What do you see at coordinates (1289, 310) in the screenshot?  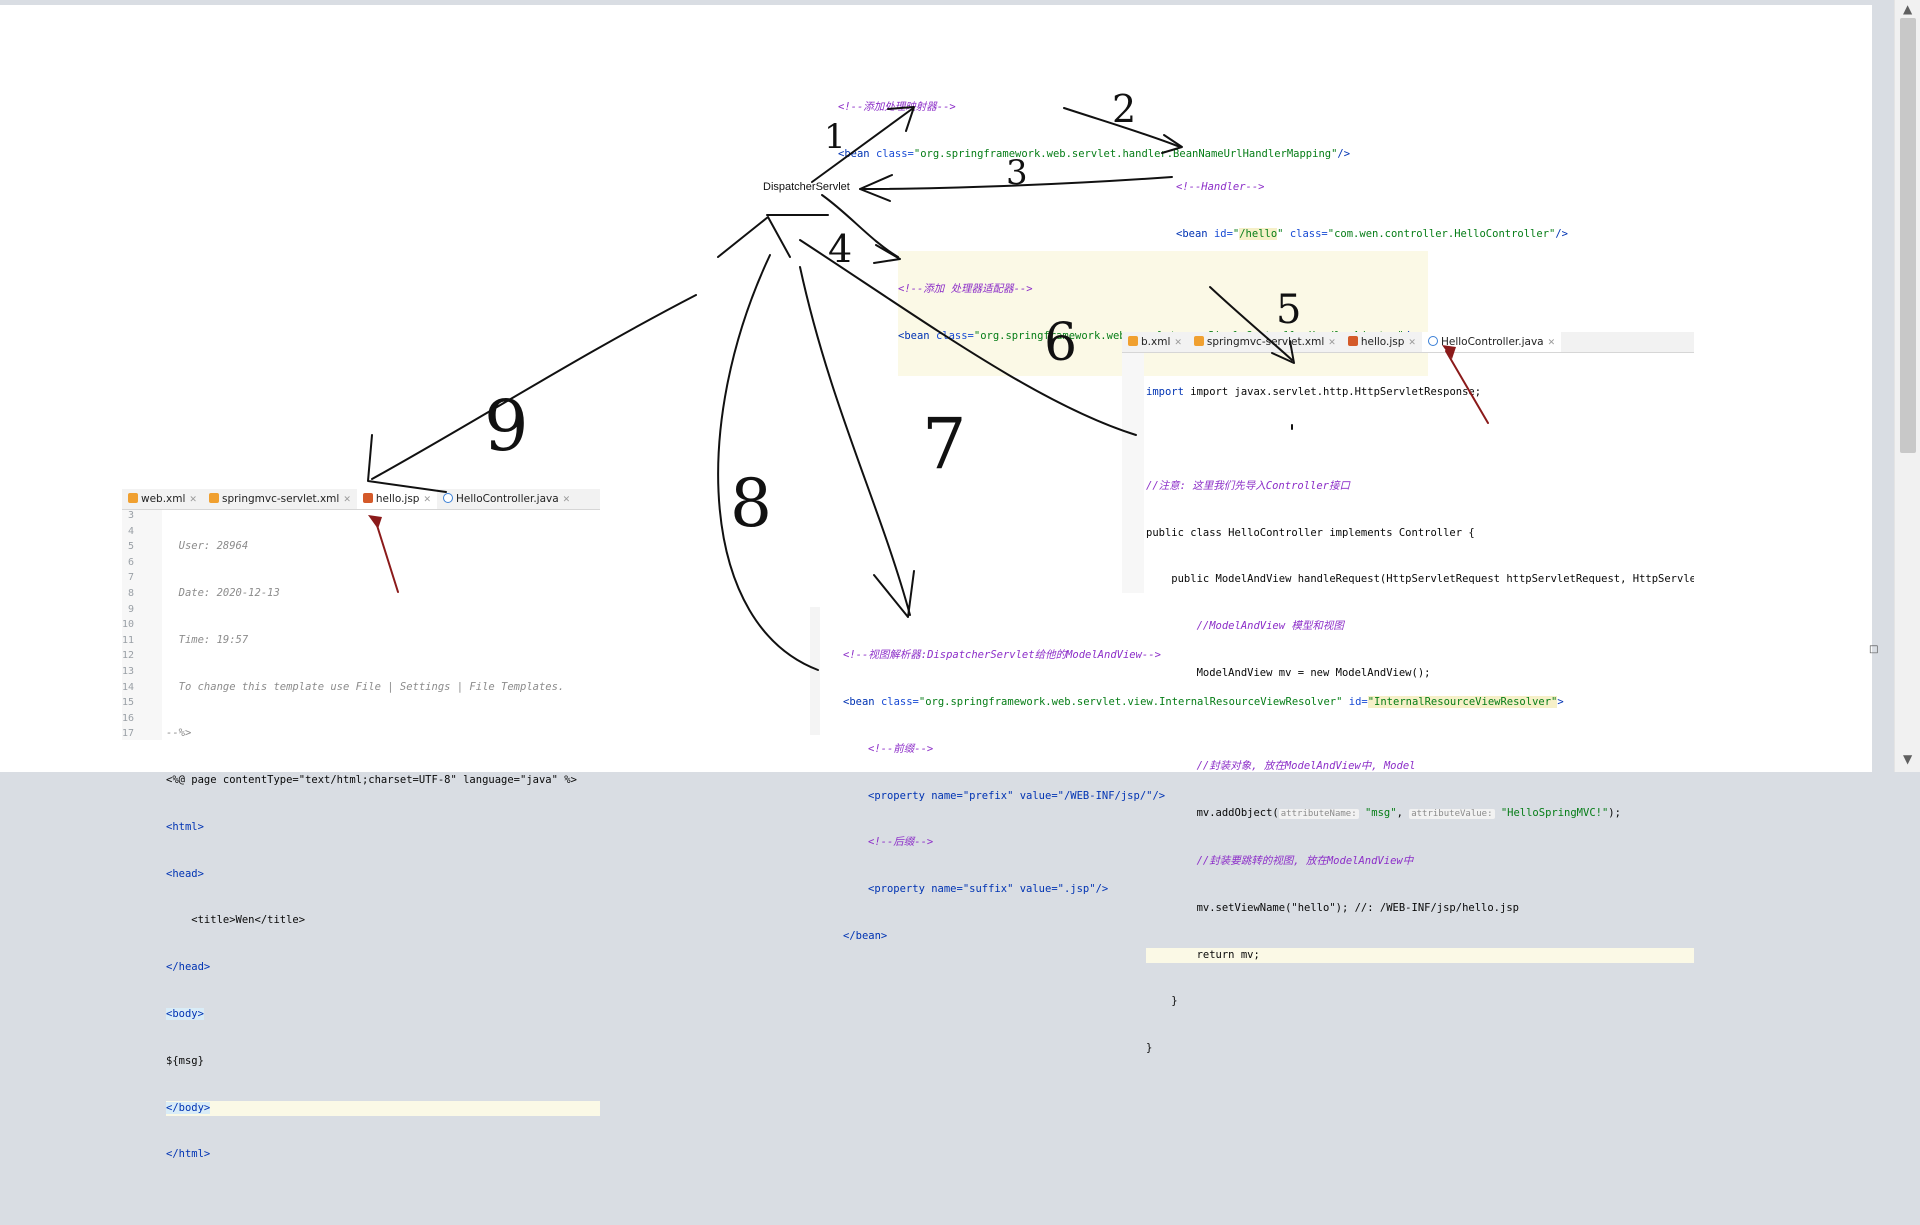 I see `number-5-label: 5` at bounding box center [1289, 310].